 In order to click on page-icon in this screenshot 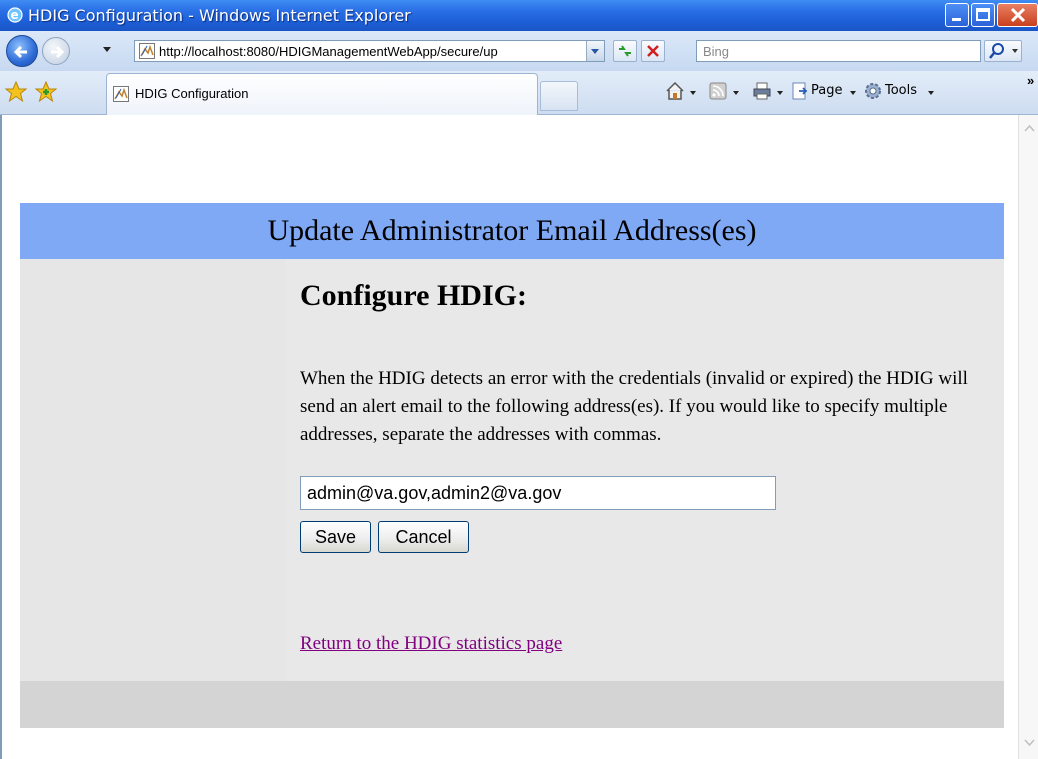, I will do `click(800, 91)`.